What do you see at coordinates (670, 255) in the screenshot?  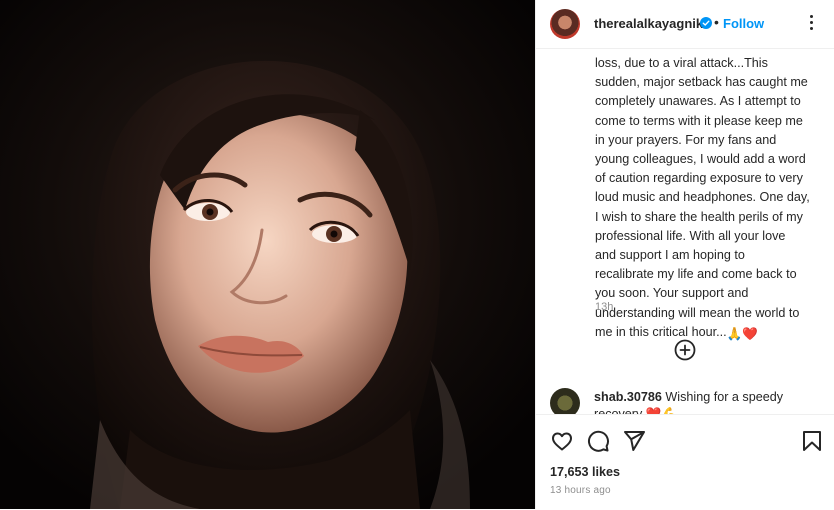 I see `caption-line: and support I am hoping to` at bounding box center [670, 255].